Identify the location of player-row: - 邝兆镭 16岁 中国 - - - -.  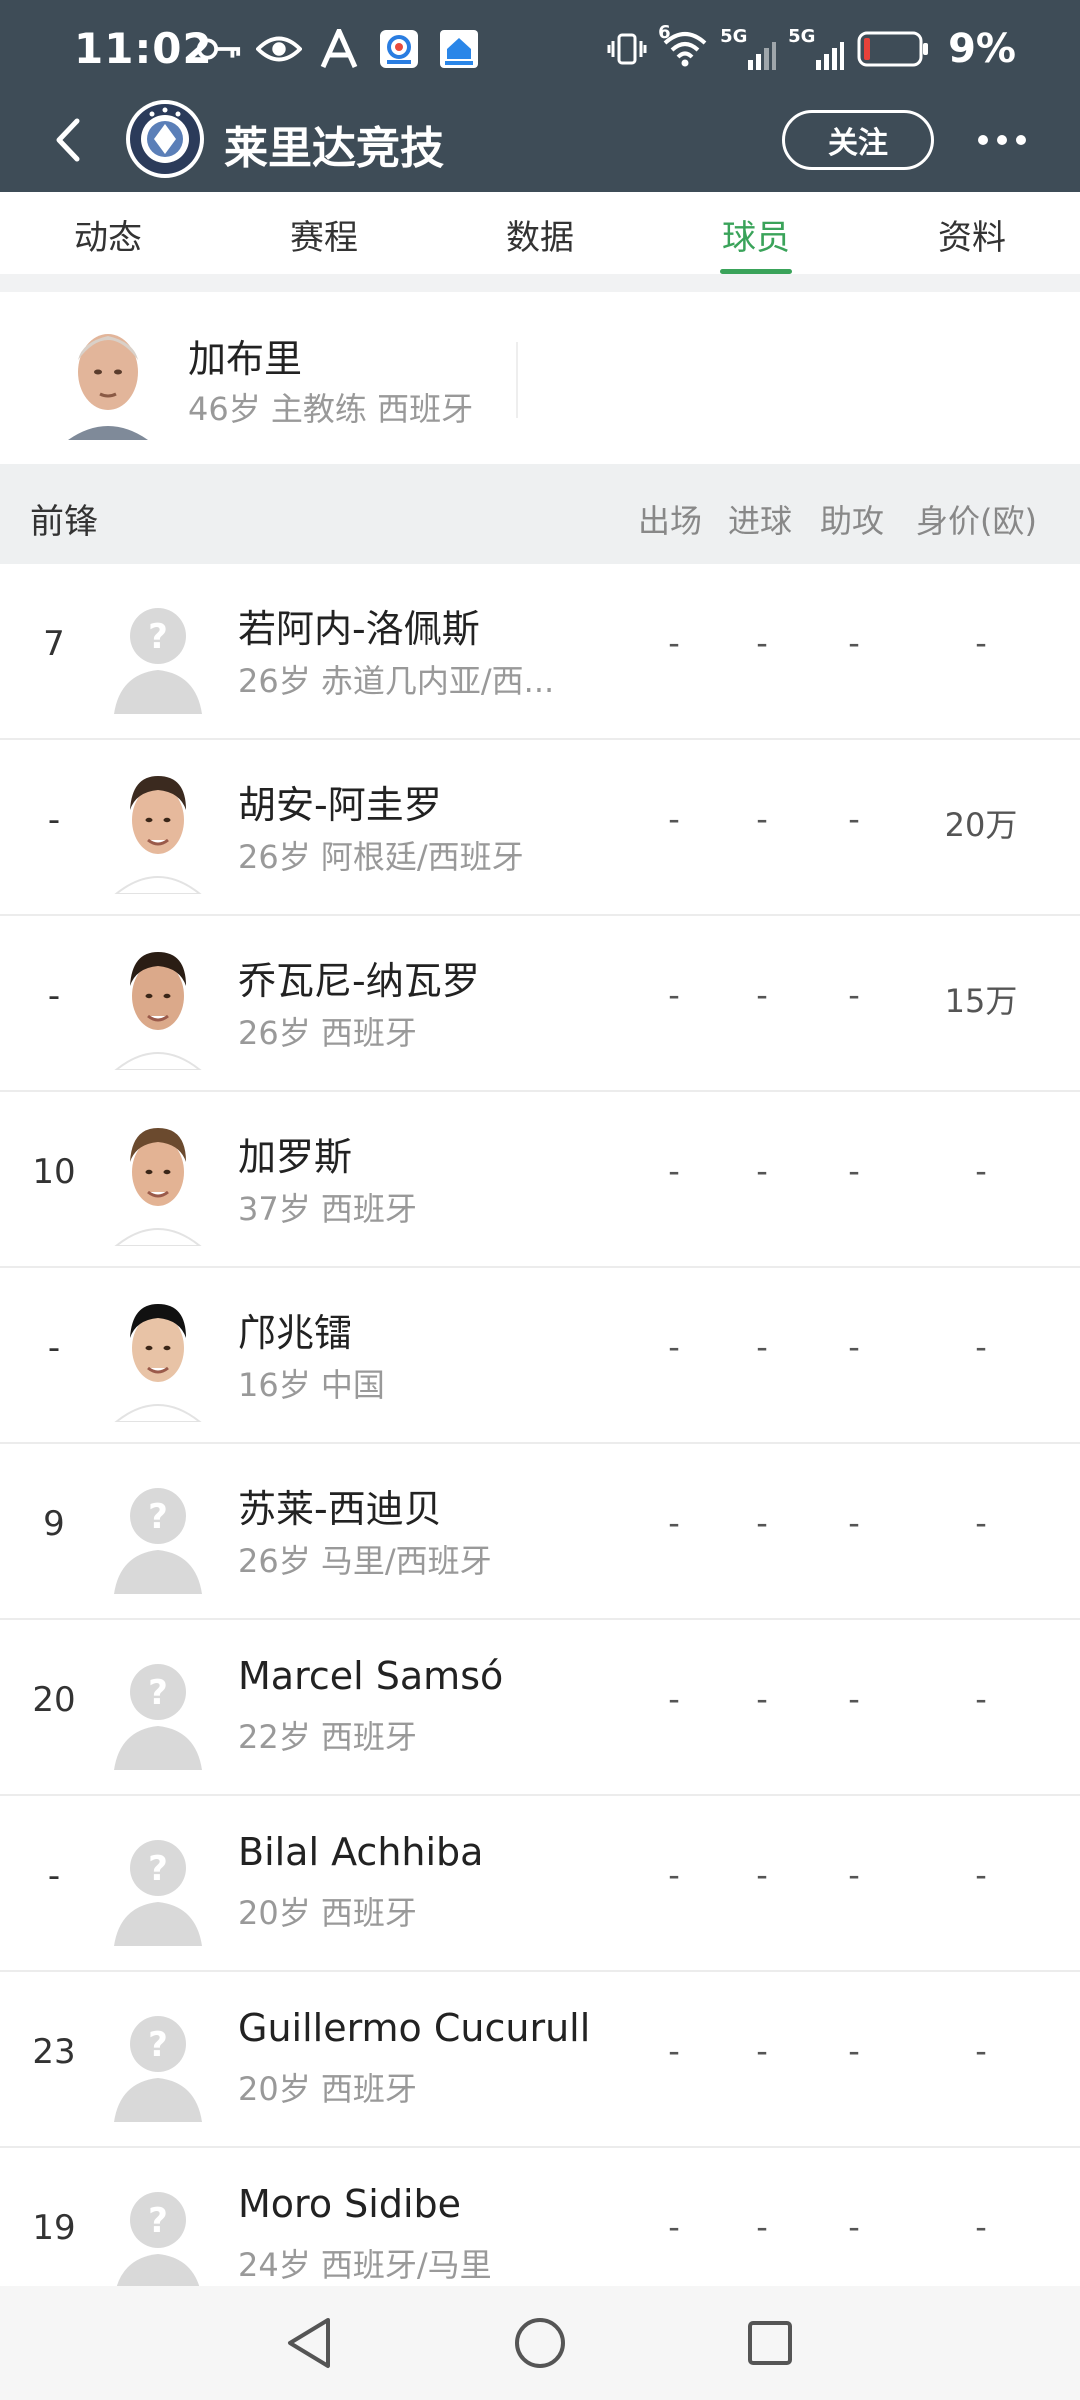
(540, 1356).